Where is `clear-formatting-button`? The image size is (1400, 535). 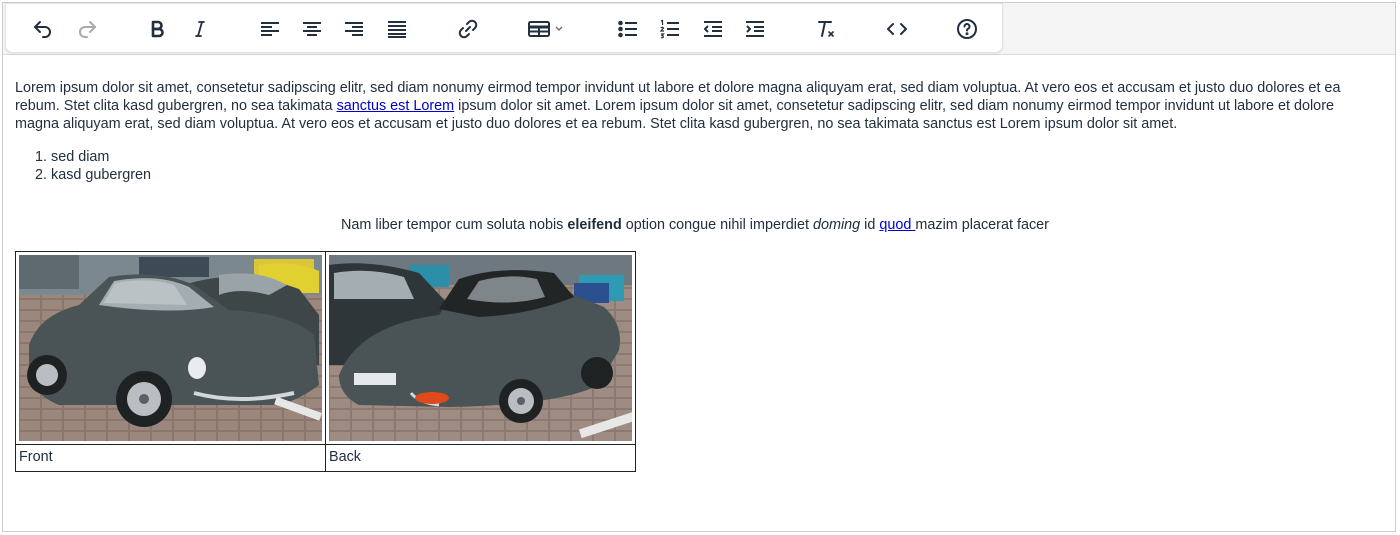
clear-formatting-button is located at coordinates (826, 29).